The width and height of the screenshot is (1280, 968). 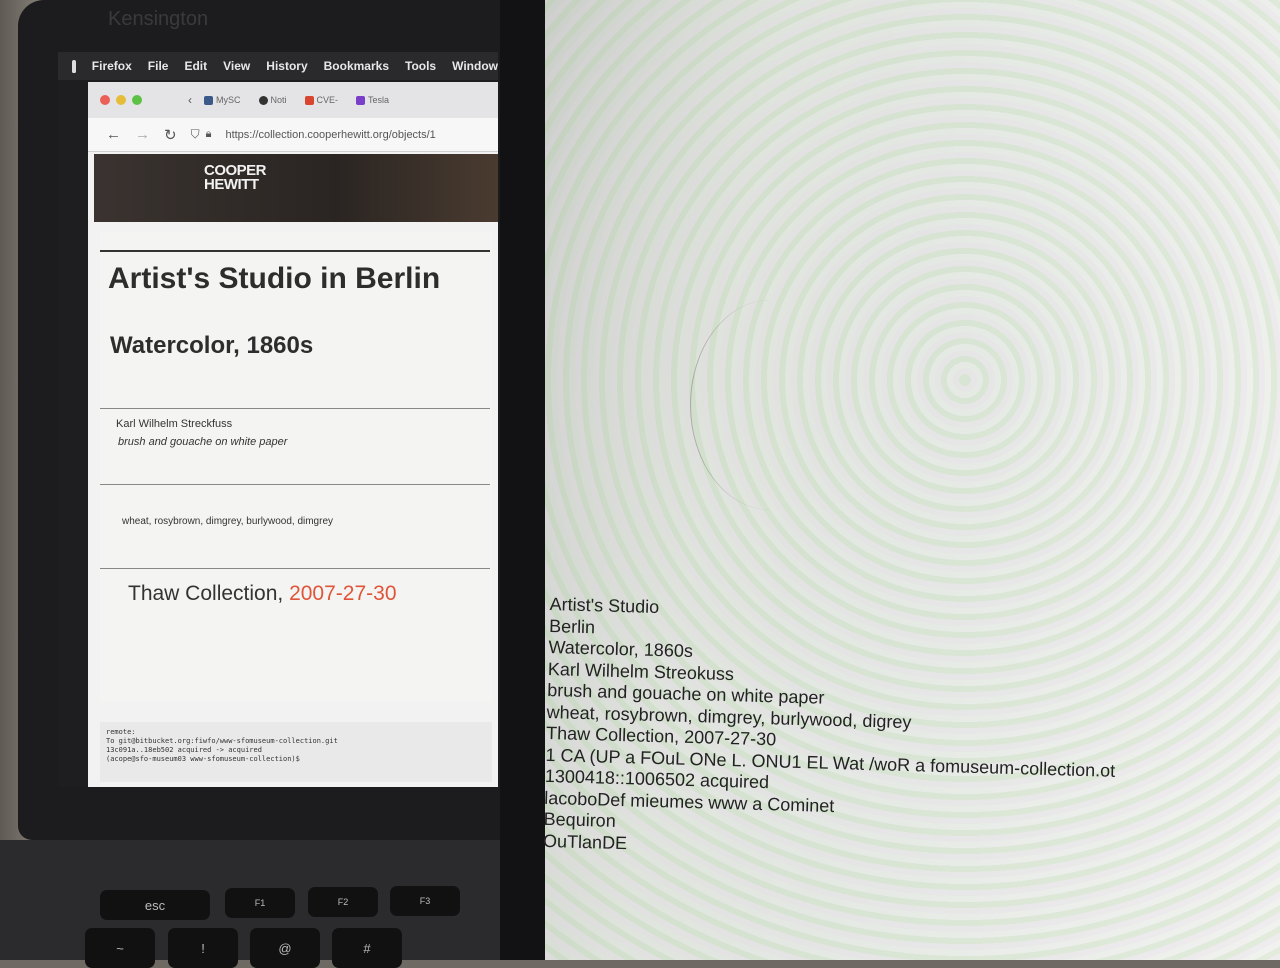 What do you see at coordinates (158, 19) in the screenshot?
I see `brand-label: Kensington` at bounding box center [158, 19].